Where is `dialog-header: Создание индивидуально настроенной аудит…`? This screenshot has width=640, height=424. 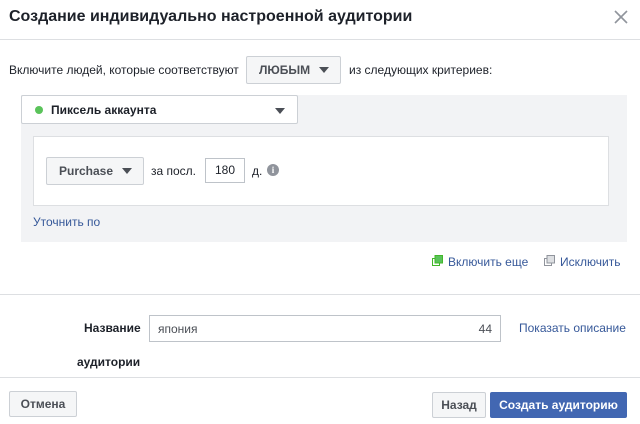 dialog-header: Создание индивидуально настроенной аудит… is located at coordinates (320, 20).